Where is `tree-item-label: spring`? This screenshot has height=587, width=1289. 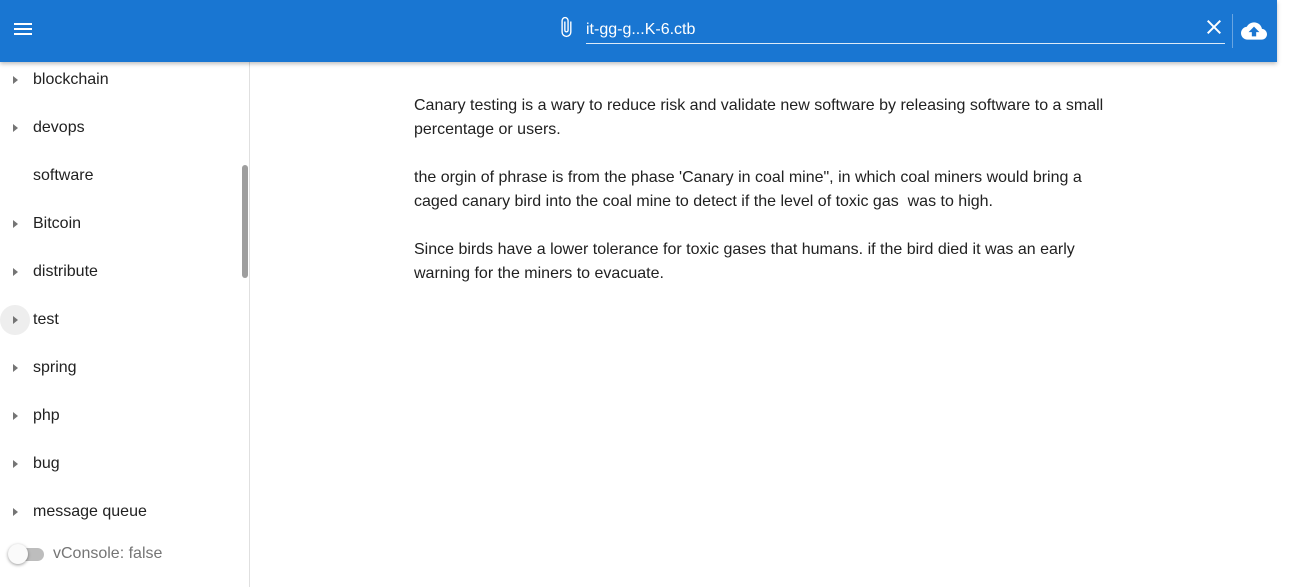
tree-item-label: spring is located at coordinates (55, 367).